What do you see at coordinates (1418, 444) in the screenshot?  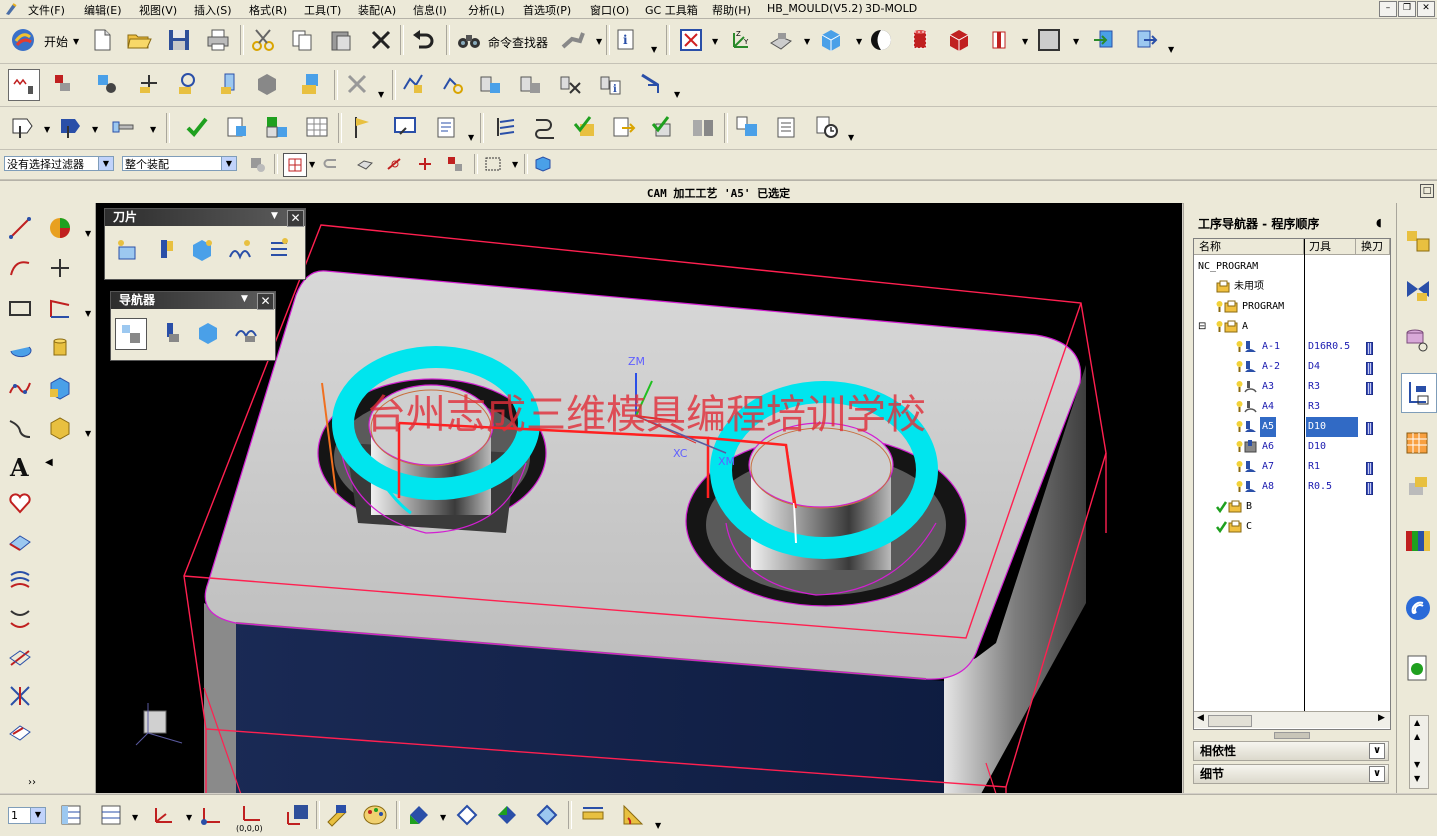 I see `machine-tool-navigator-tab-icon` at bounding box center [1418, 444].